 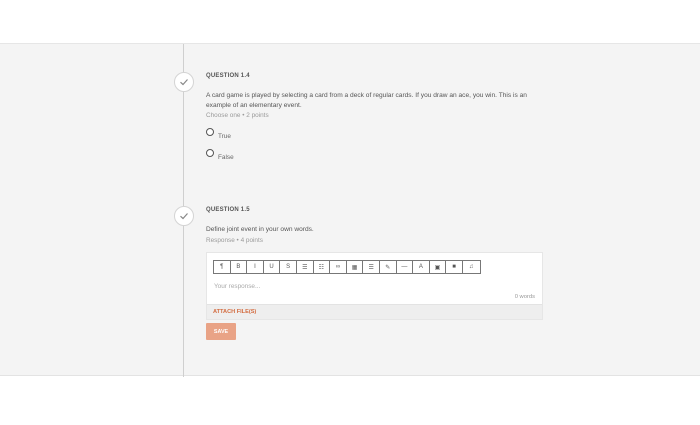 What do you see at coordinates (222, 267) in the screenshot?
I see `paragraph-icon: ¶` at bounding box center [222, 267].